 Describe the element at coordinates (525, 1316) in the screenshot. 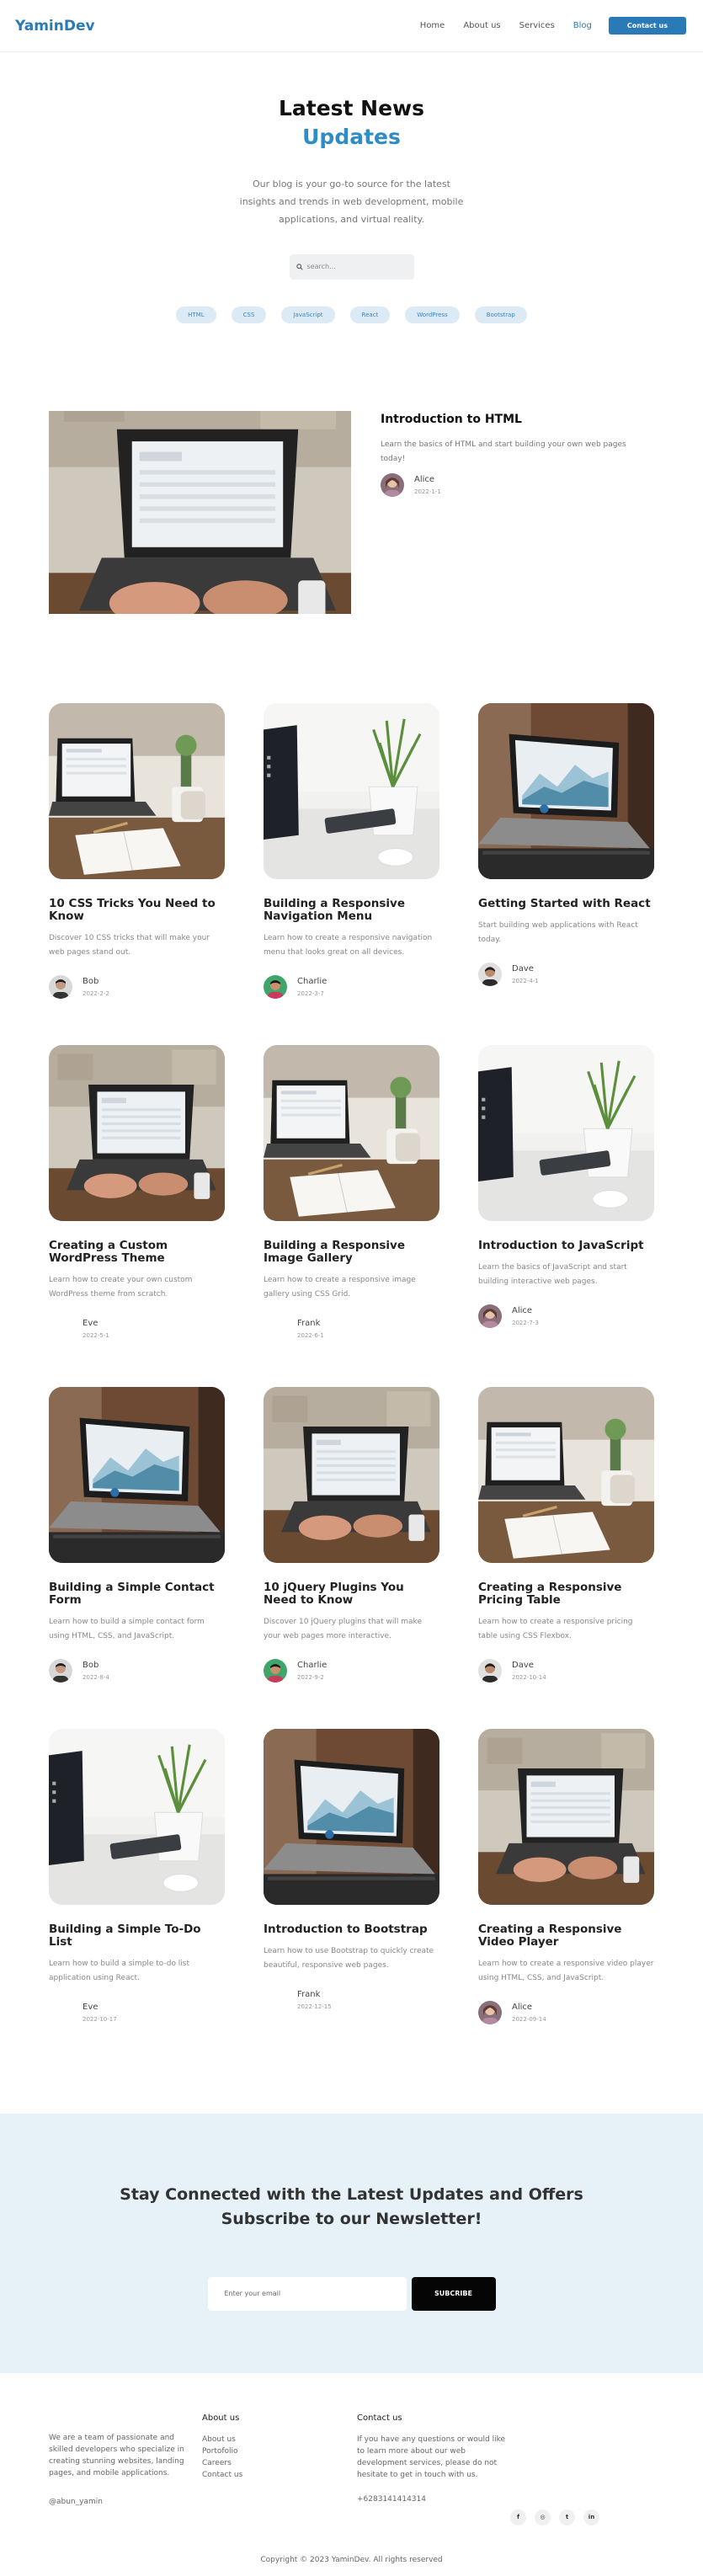

I see `author-meta: Alice 2022-7-3` at that location.